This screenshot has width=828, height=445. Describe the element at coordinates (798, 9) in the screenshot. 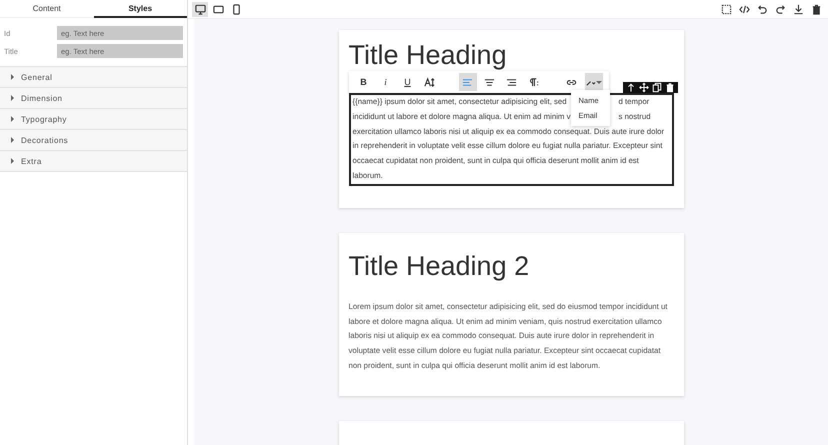

I see `download-icon` at that location.